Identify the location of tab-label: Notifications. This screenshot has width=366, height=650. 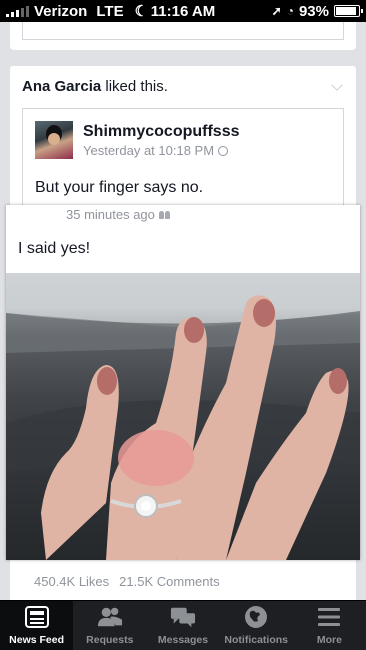
(256, 640).